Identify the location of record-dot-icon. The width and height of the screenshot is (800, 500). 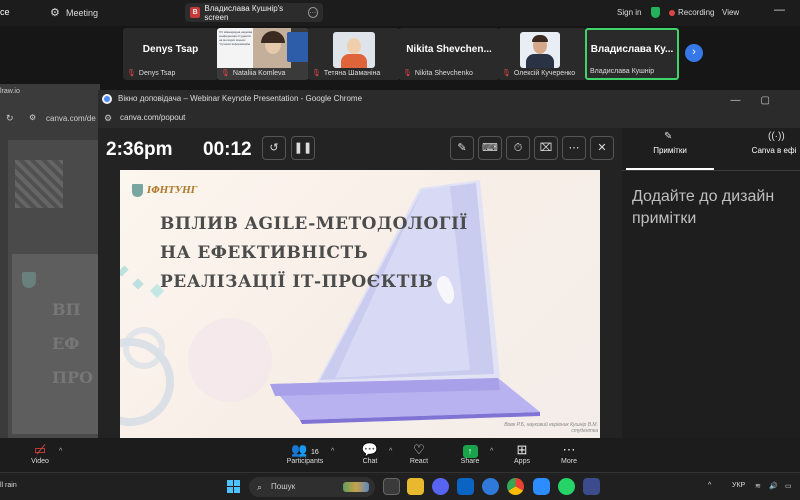
(672, 12).